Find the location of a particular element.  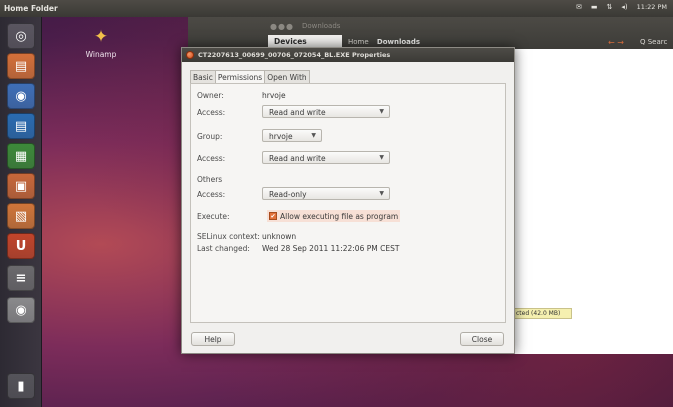

system-tray: ✉ ▬ ⇅ ◂) 11:22 PM is located at coordinates (621, 7).